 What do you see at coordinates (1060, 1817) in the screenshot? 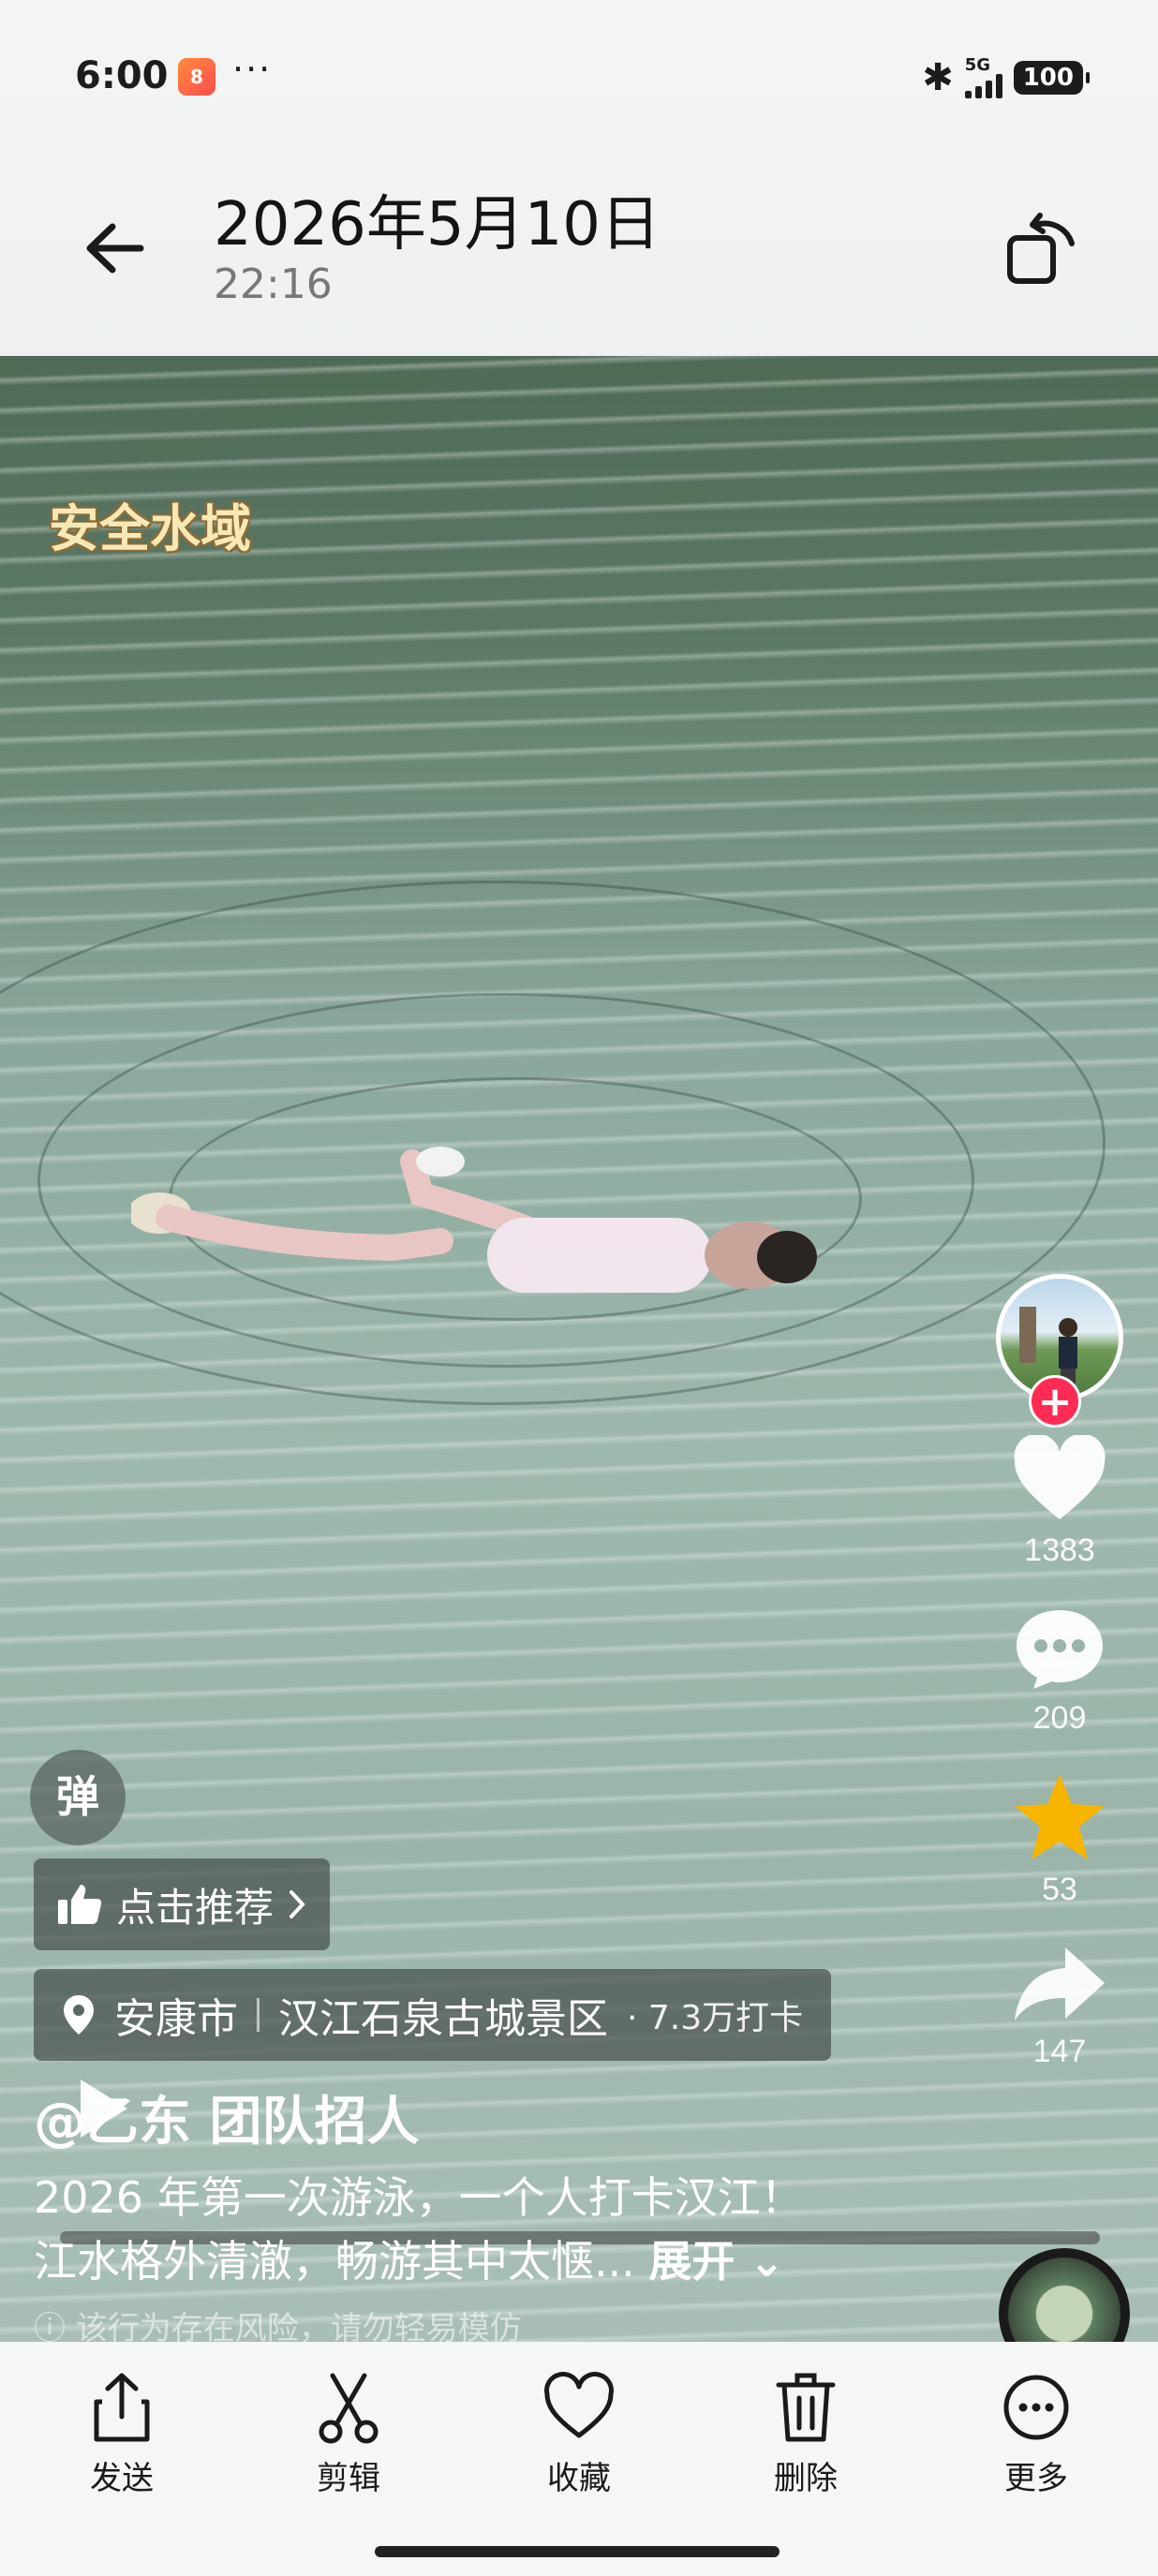
I see `star-icon` at bounding box center [1060, 1817].